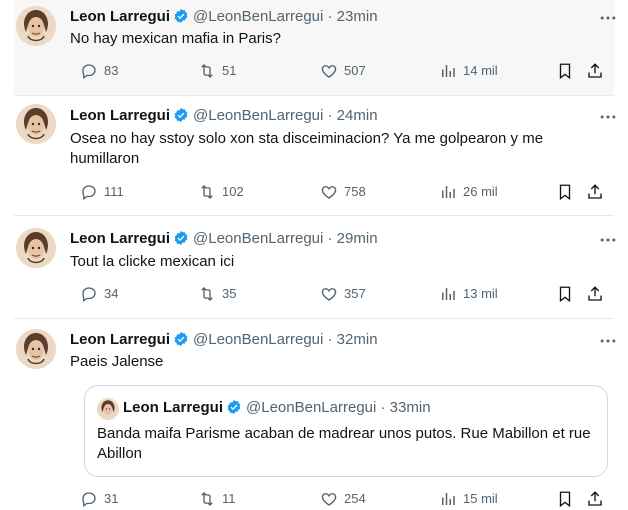 Image resolution: width=628 pixels, height=510 pixels. I want to click on views-count: 26 mil, so click(480, 191).